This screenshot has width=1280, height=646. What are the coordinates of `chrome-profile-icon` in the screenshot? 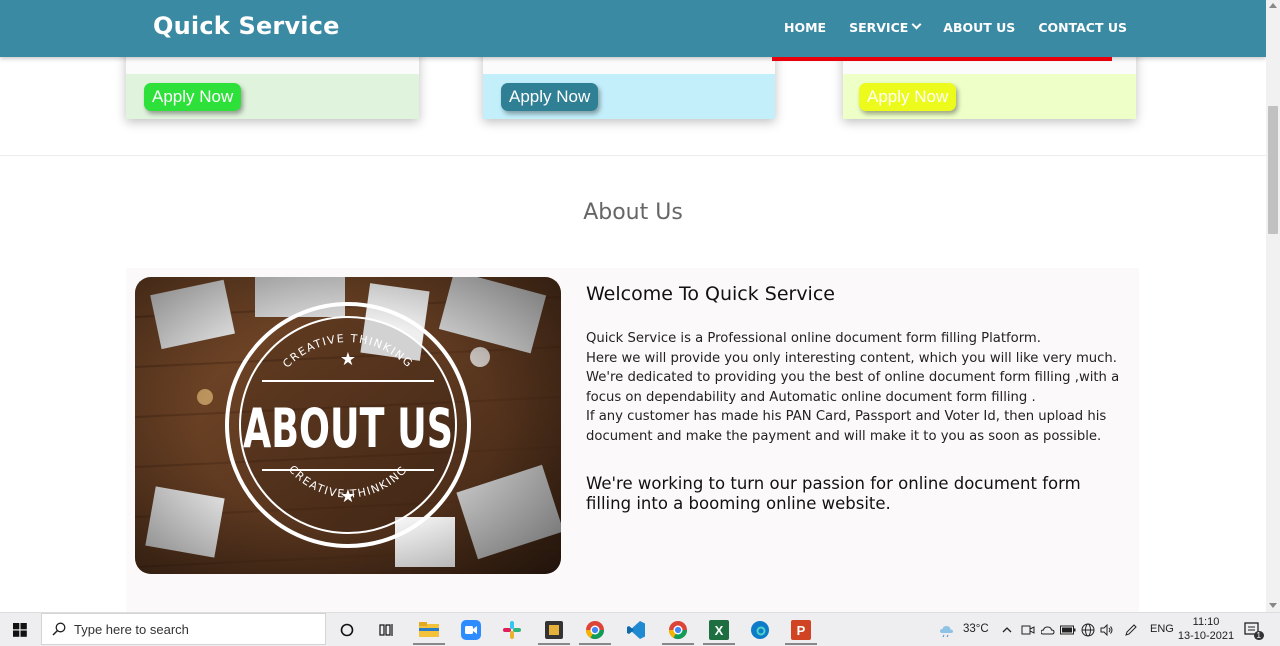 It's located at (595, 629).